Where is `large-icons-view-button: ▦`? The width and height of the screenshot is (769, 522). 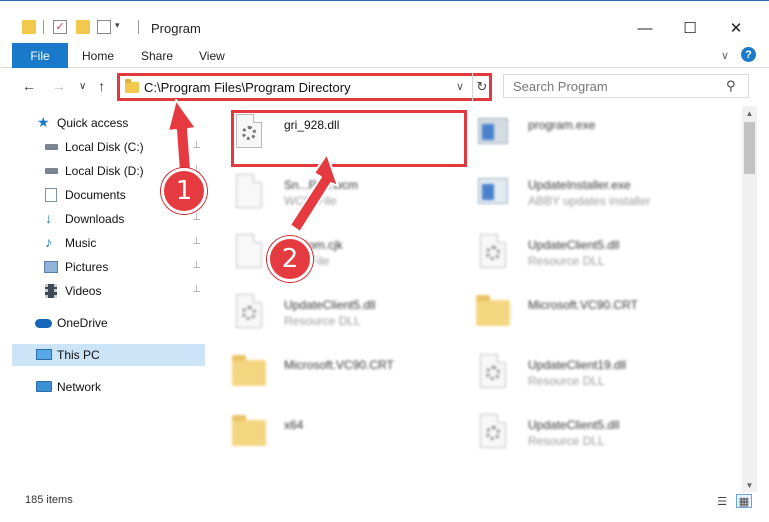
large-icons-view-button: ▦ is located at coordinates (744, 501).